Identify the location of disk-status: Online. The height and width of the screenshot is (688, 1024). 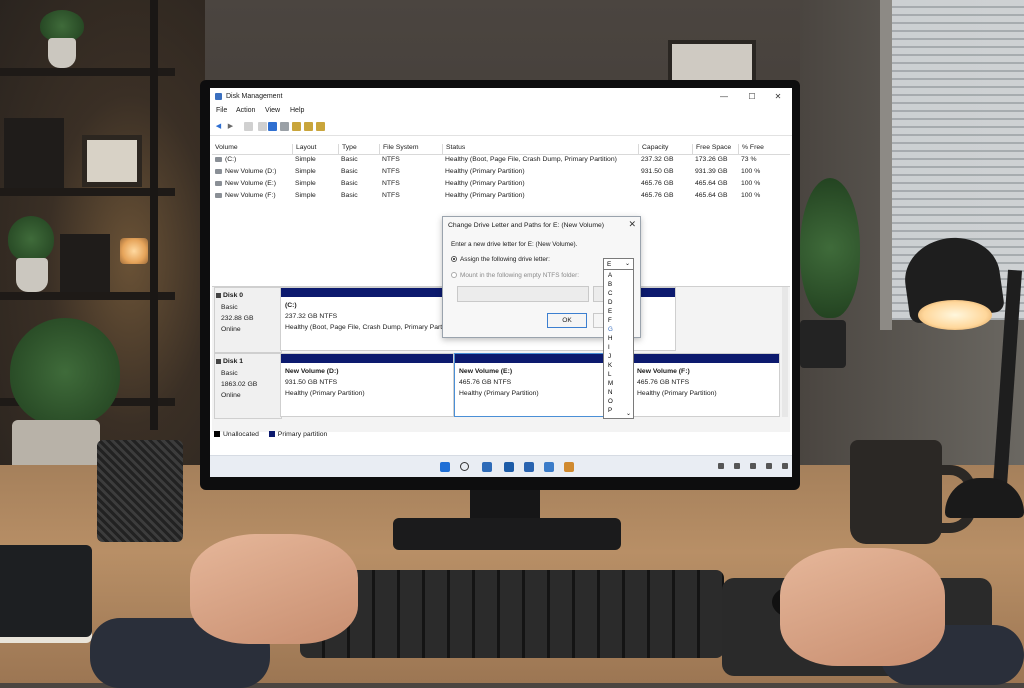
(231, 395).